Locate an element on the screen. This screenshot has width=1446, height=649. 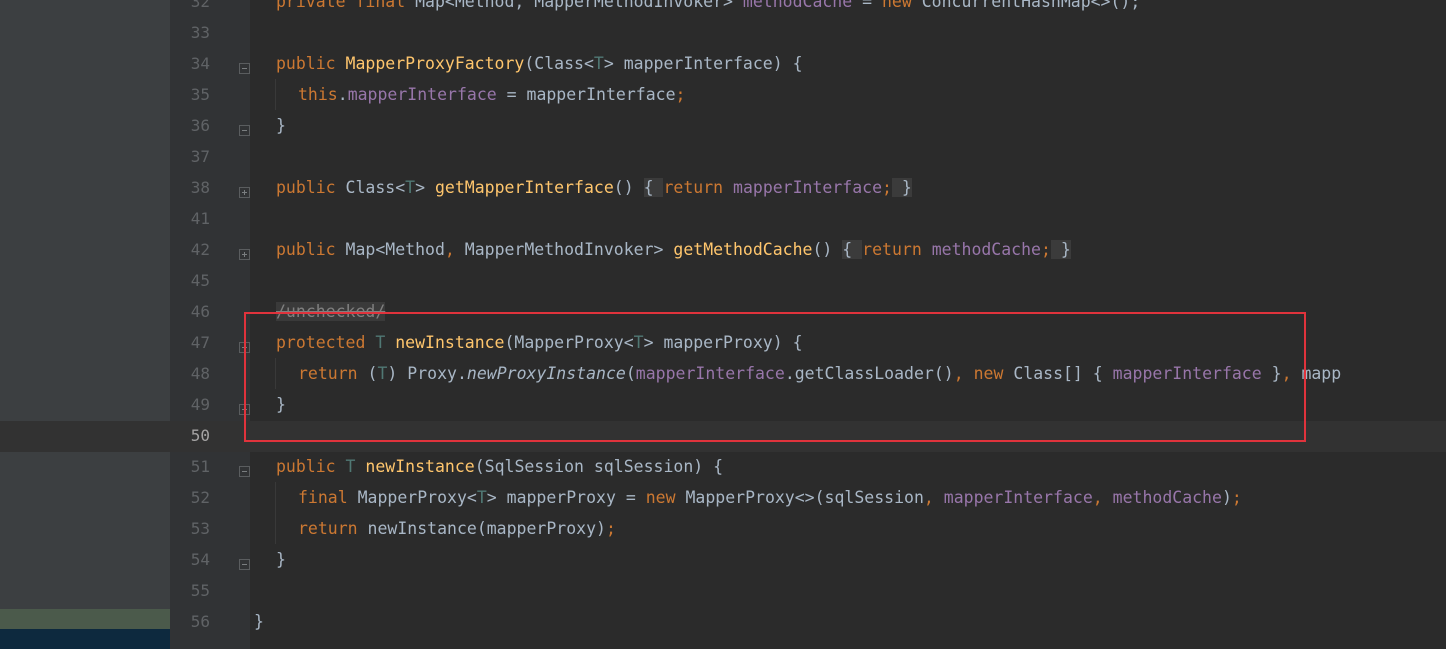
line-number: 45 is located at coordinates (200, 280).